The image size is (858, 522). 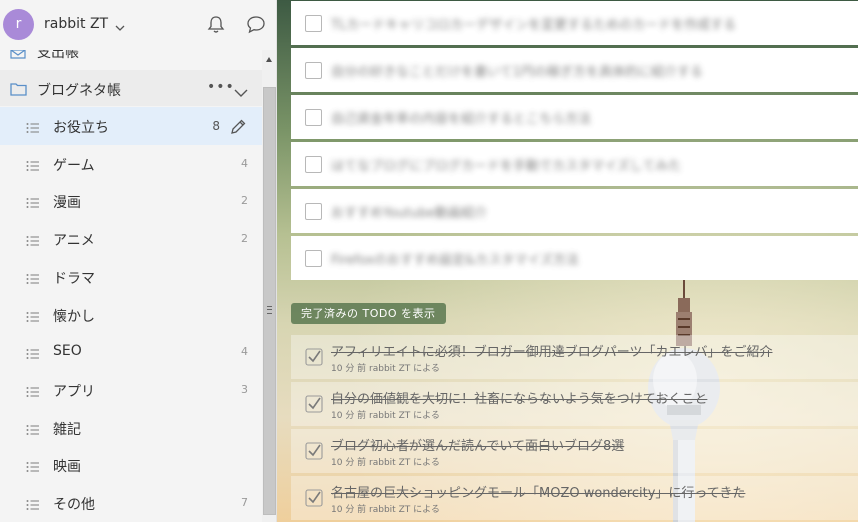 What do you see at coordinates (244, 389) in the screenshot?
I see `list-count-badge: 3` at bounding box center [244, 389].